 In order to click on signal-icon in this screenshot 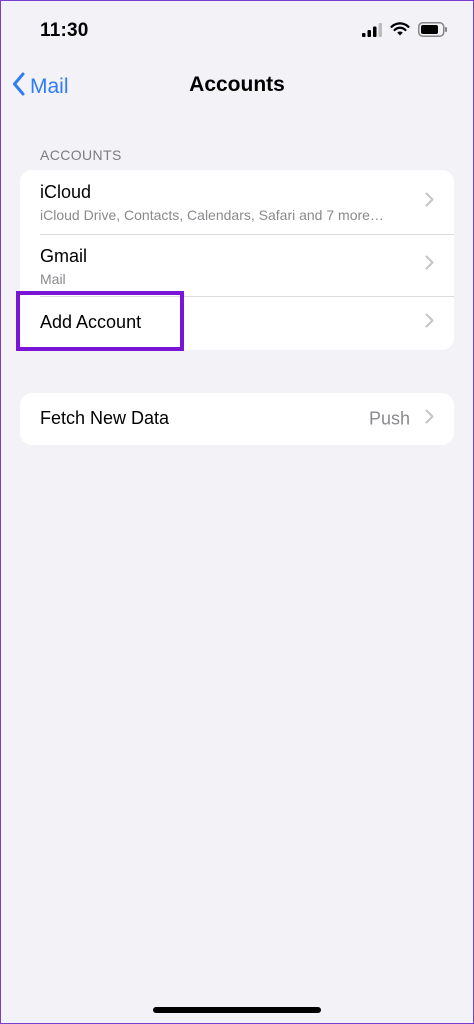, I will do `click(372, 32)`.